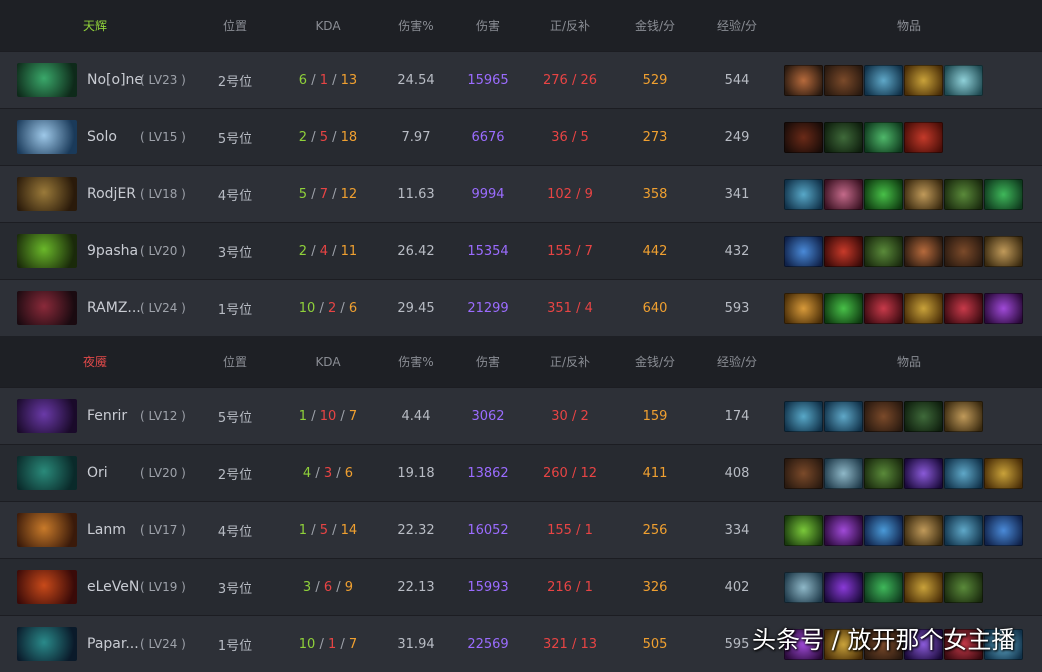 The width and height of the screenshot is (1042, 672). What do you see at coordinates (163, 473) in the screenshot?
I see `player-level: ( LV20 )` at bounding box center [163, 473].